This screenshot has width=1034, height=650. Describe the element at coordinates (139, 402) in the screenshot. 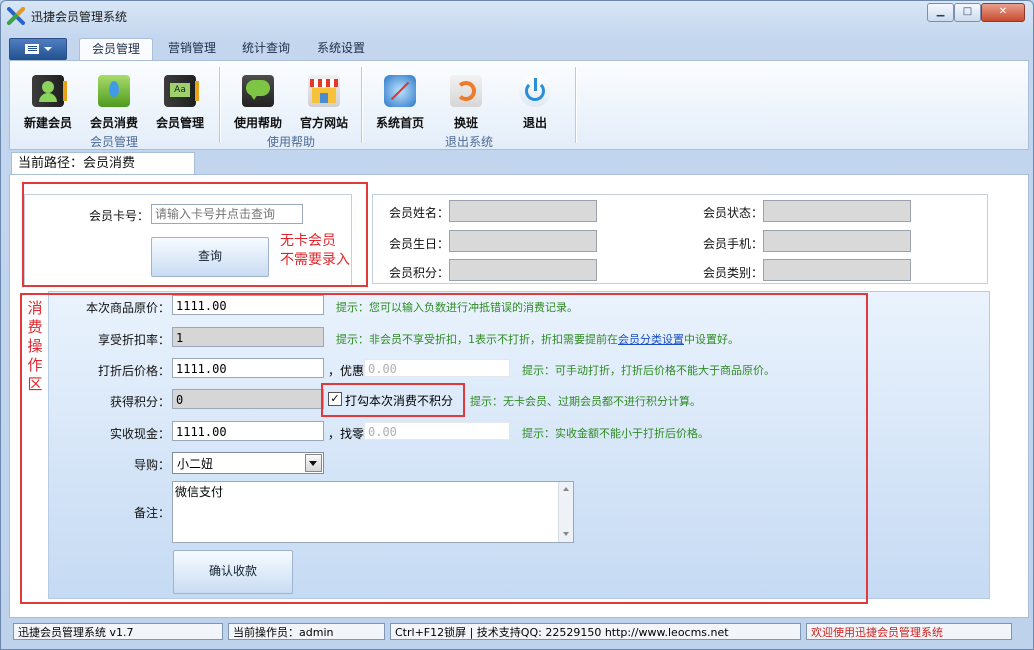

I see `earned-points-label: 获得积分：` at that location.